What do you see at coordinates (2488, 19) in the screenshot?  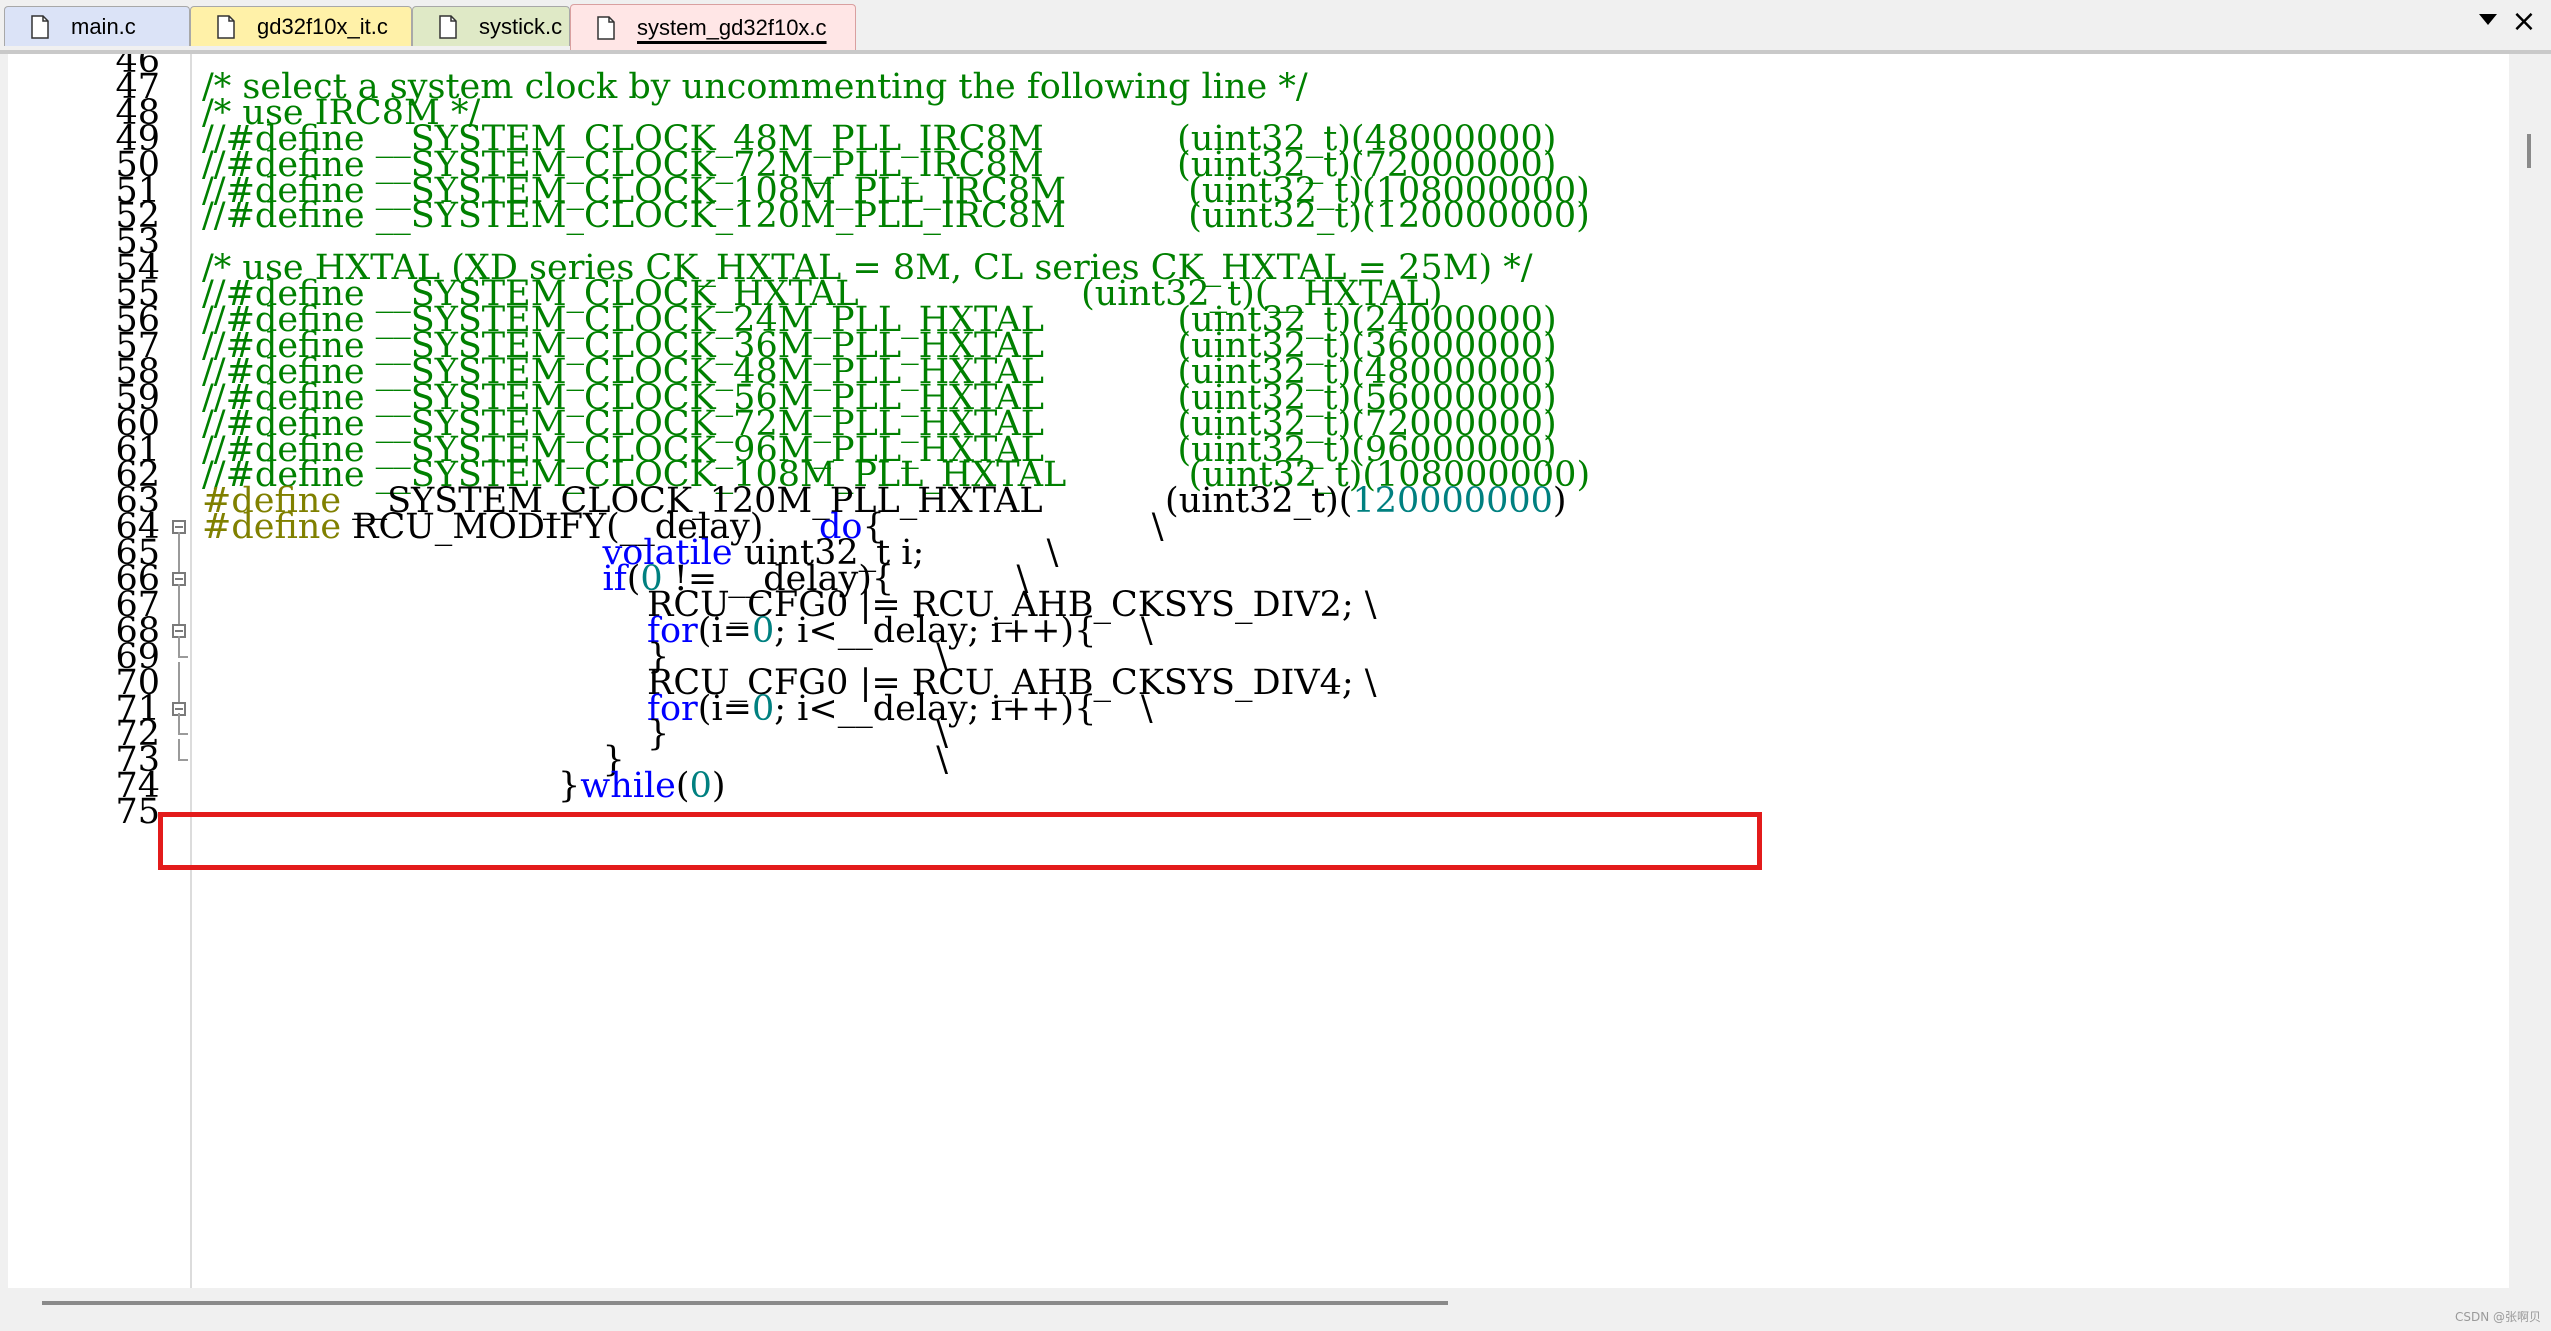 I see `chevron-down-icon` at bounding box center [2488, 19].